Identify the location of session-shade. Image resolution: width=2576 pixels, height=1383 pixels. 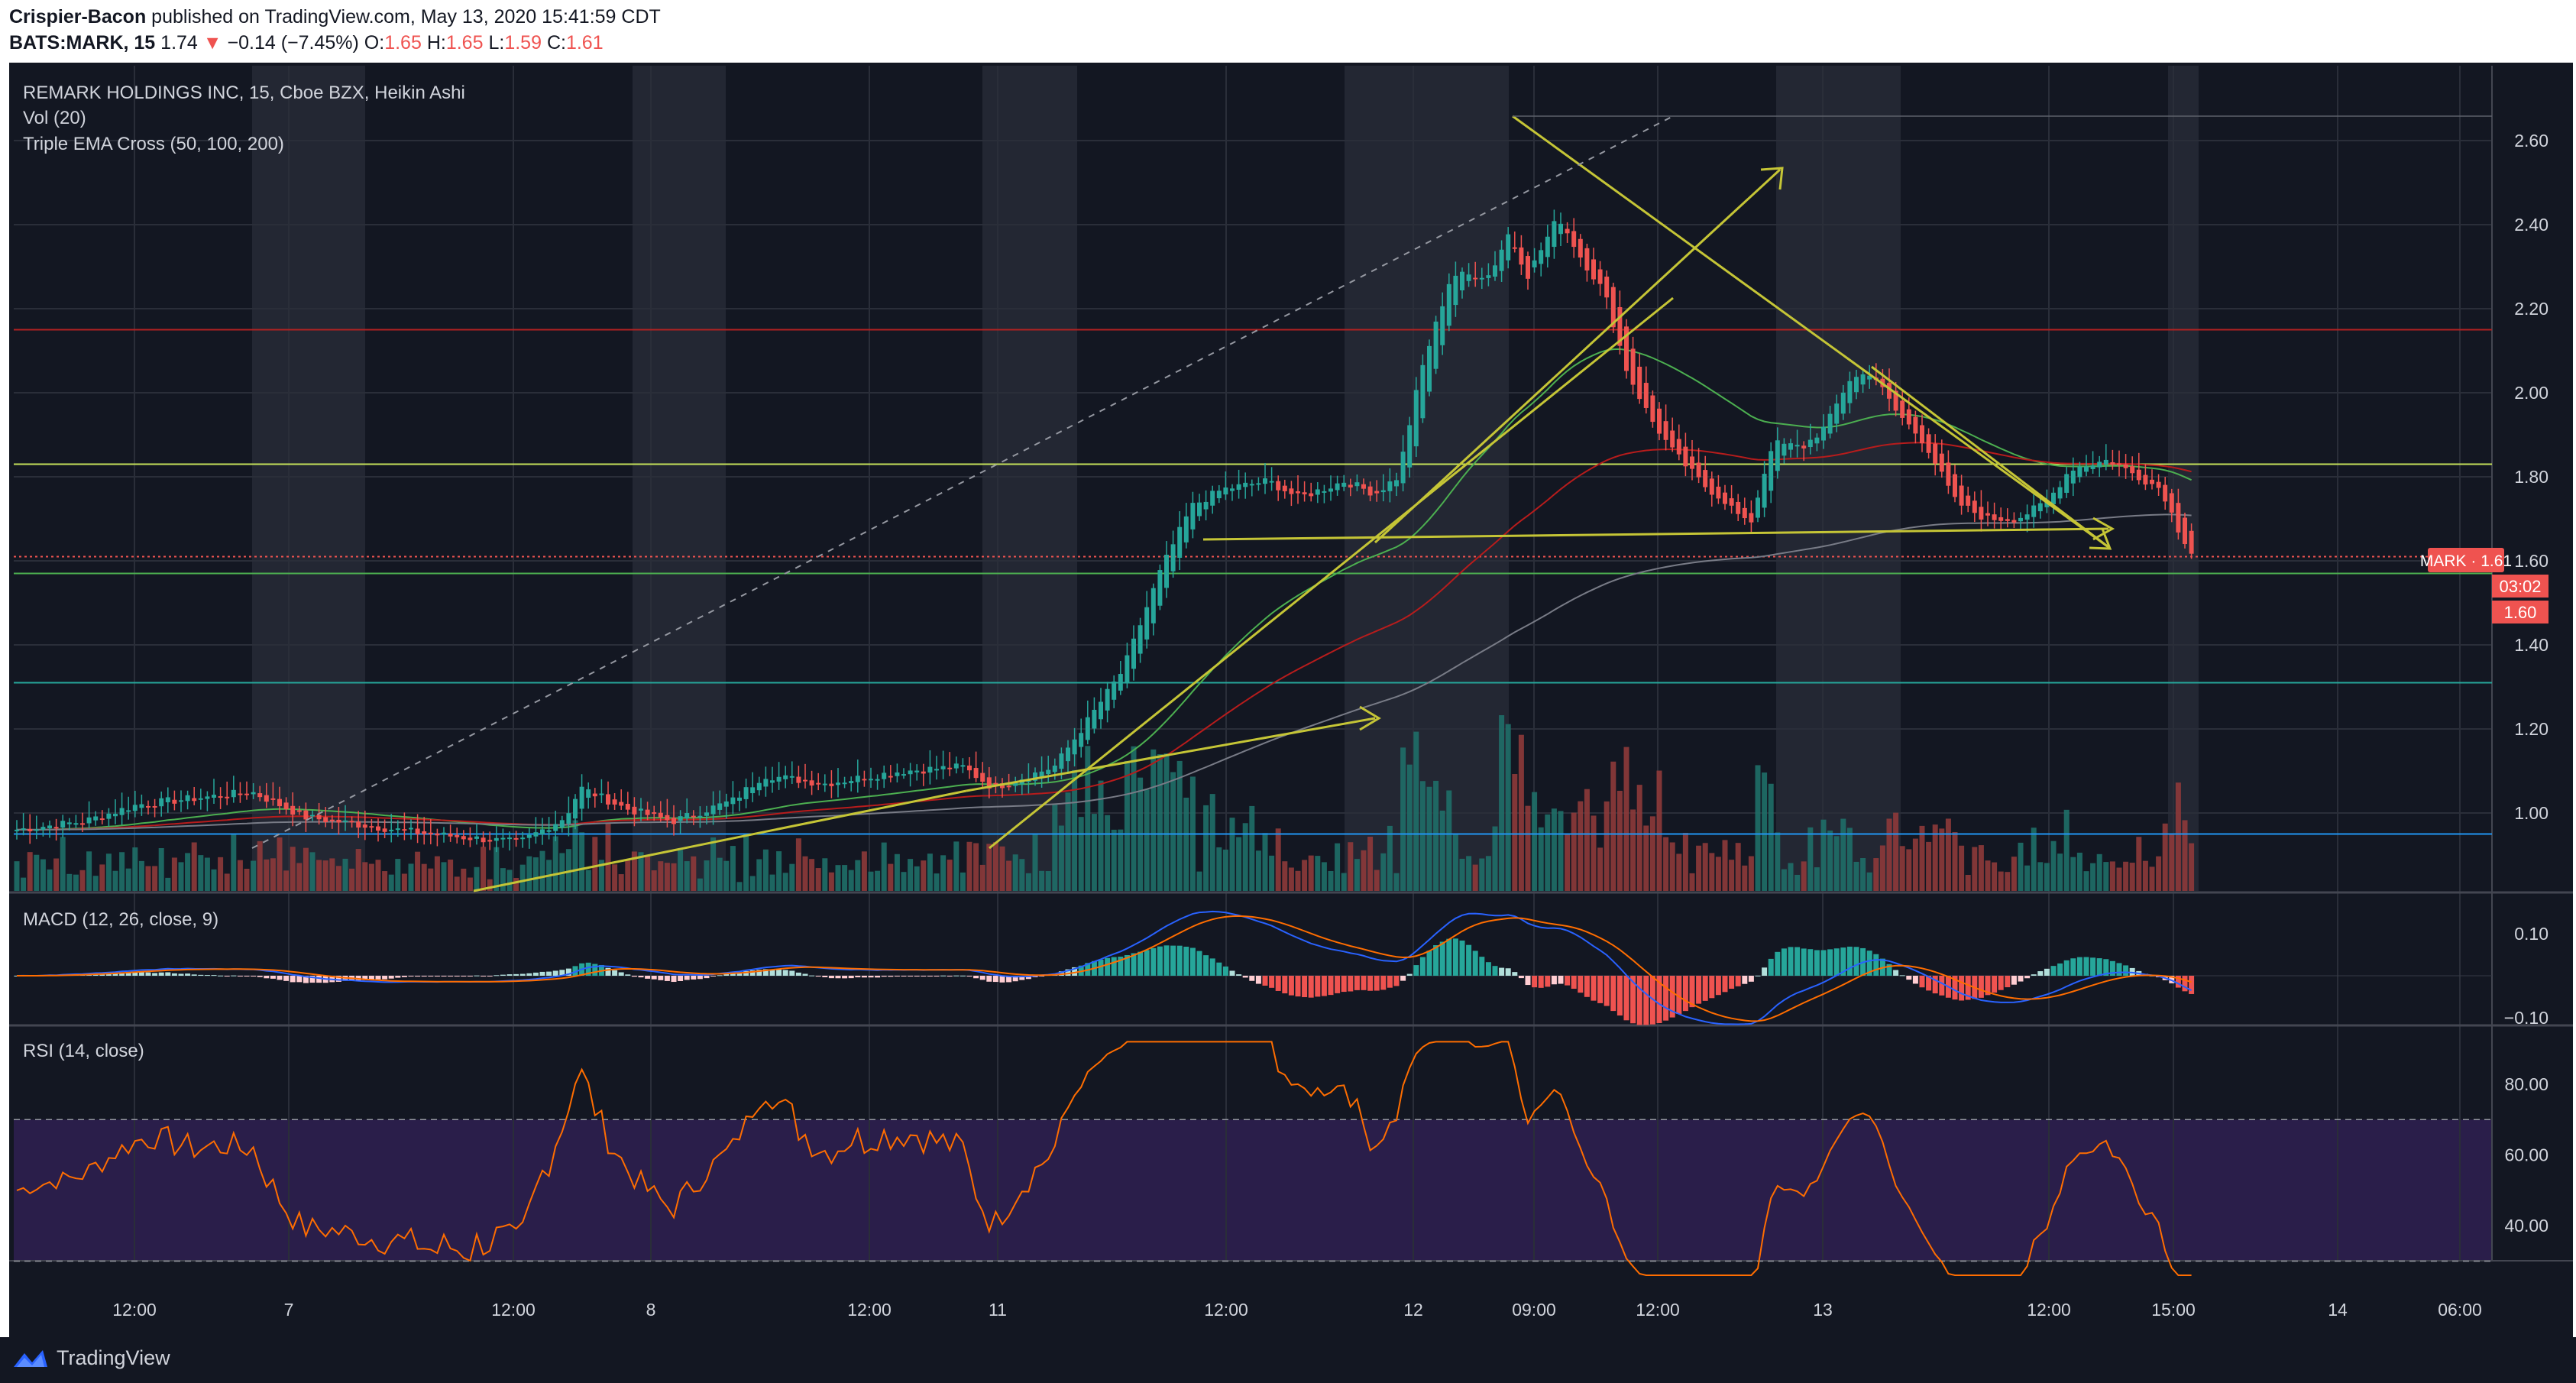
(1838, 478).